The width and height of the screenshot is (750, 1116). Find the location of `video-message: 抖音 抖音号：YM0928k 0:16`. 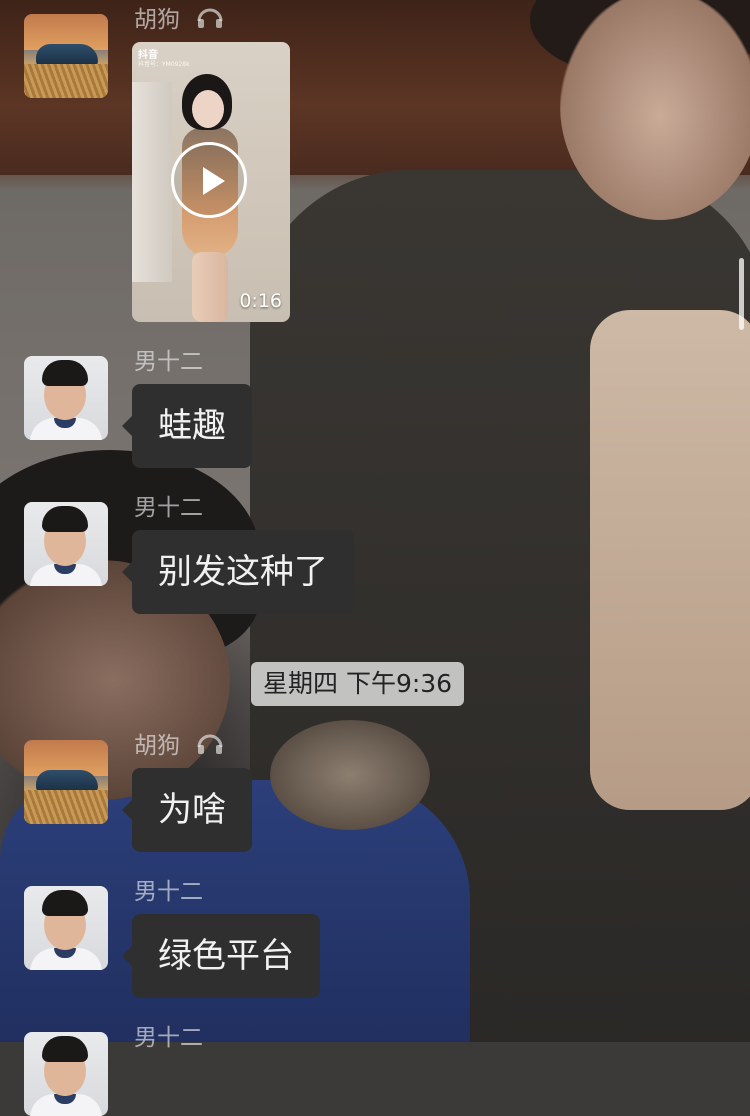

video-message: 抖音 抖音号：YM0928k 0:16 is located at coordinates (211, 182).